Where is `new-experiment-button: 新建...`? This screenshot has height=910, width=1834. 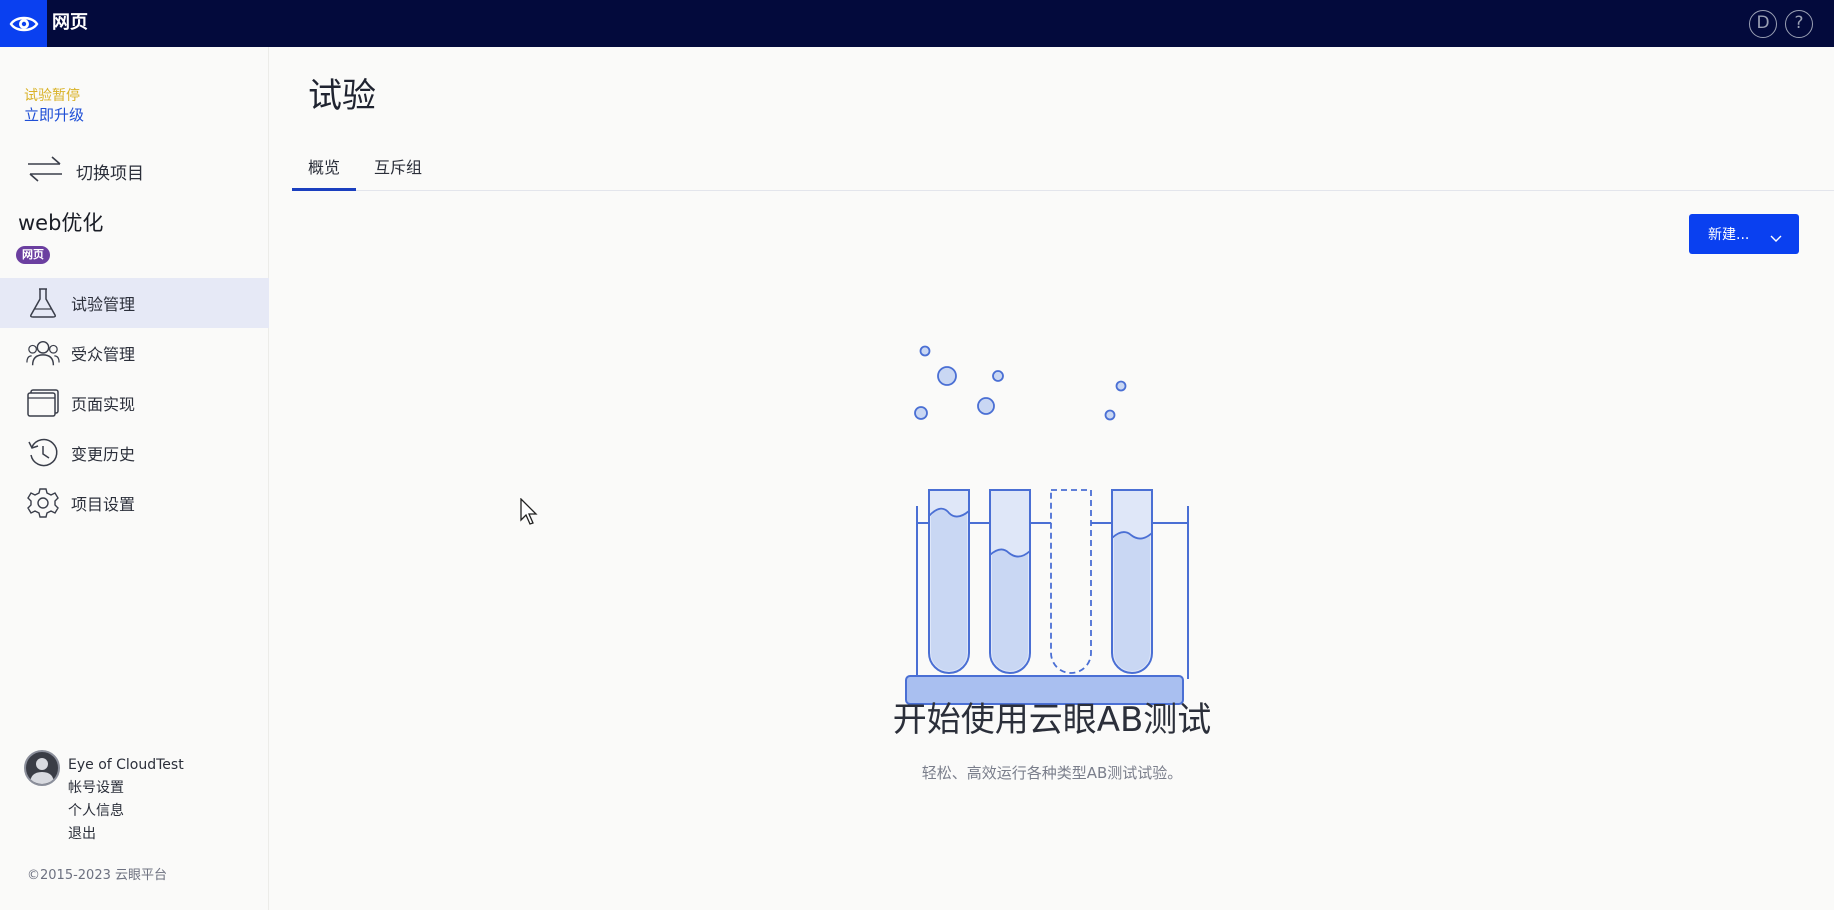
new-experiment-button: 新建... is located at coordinates (1744, 234).